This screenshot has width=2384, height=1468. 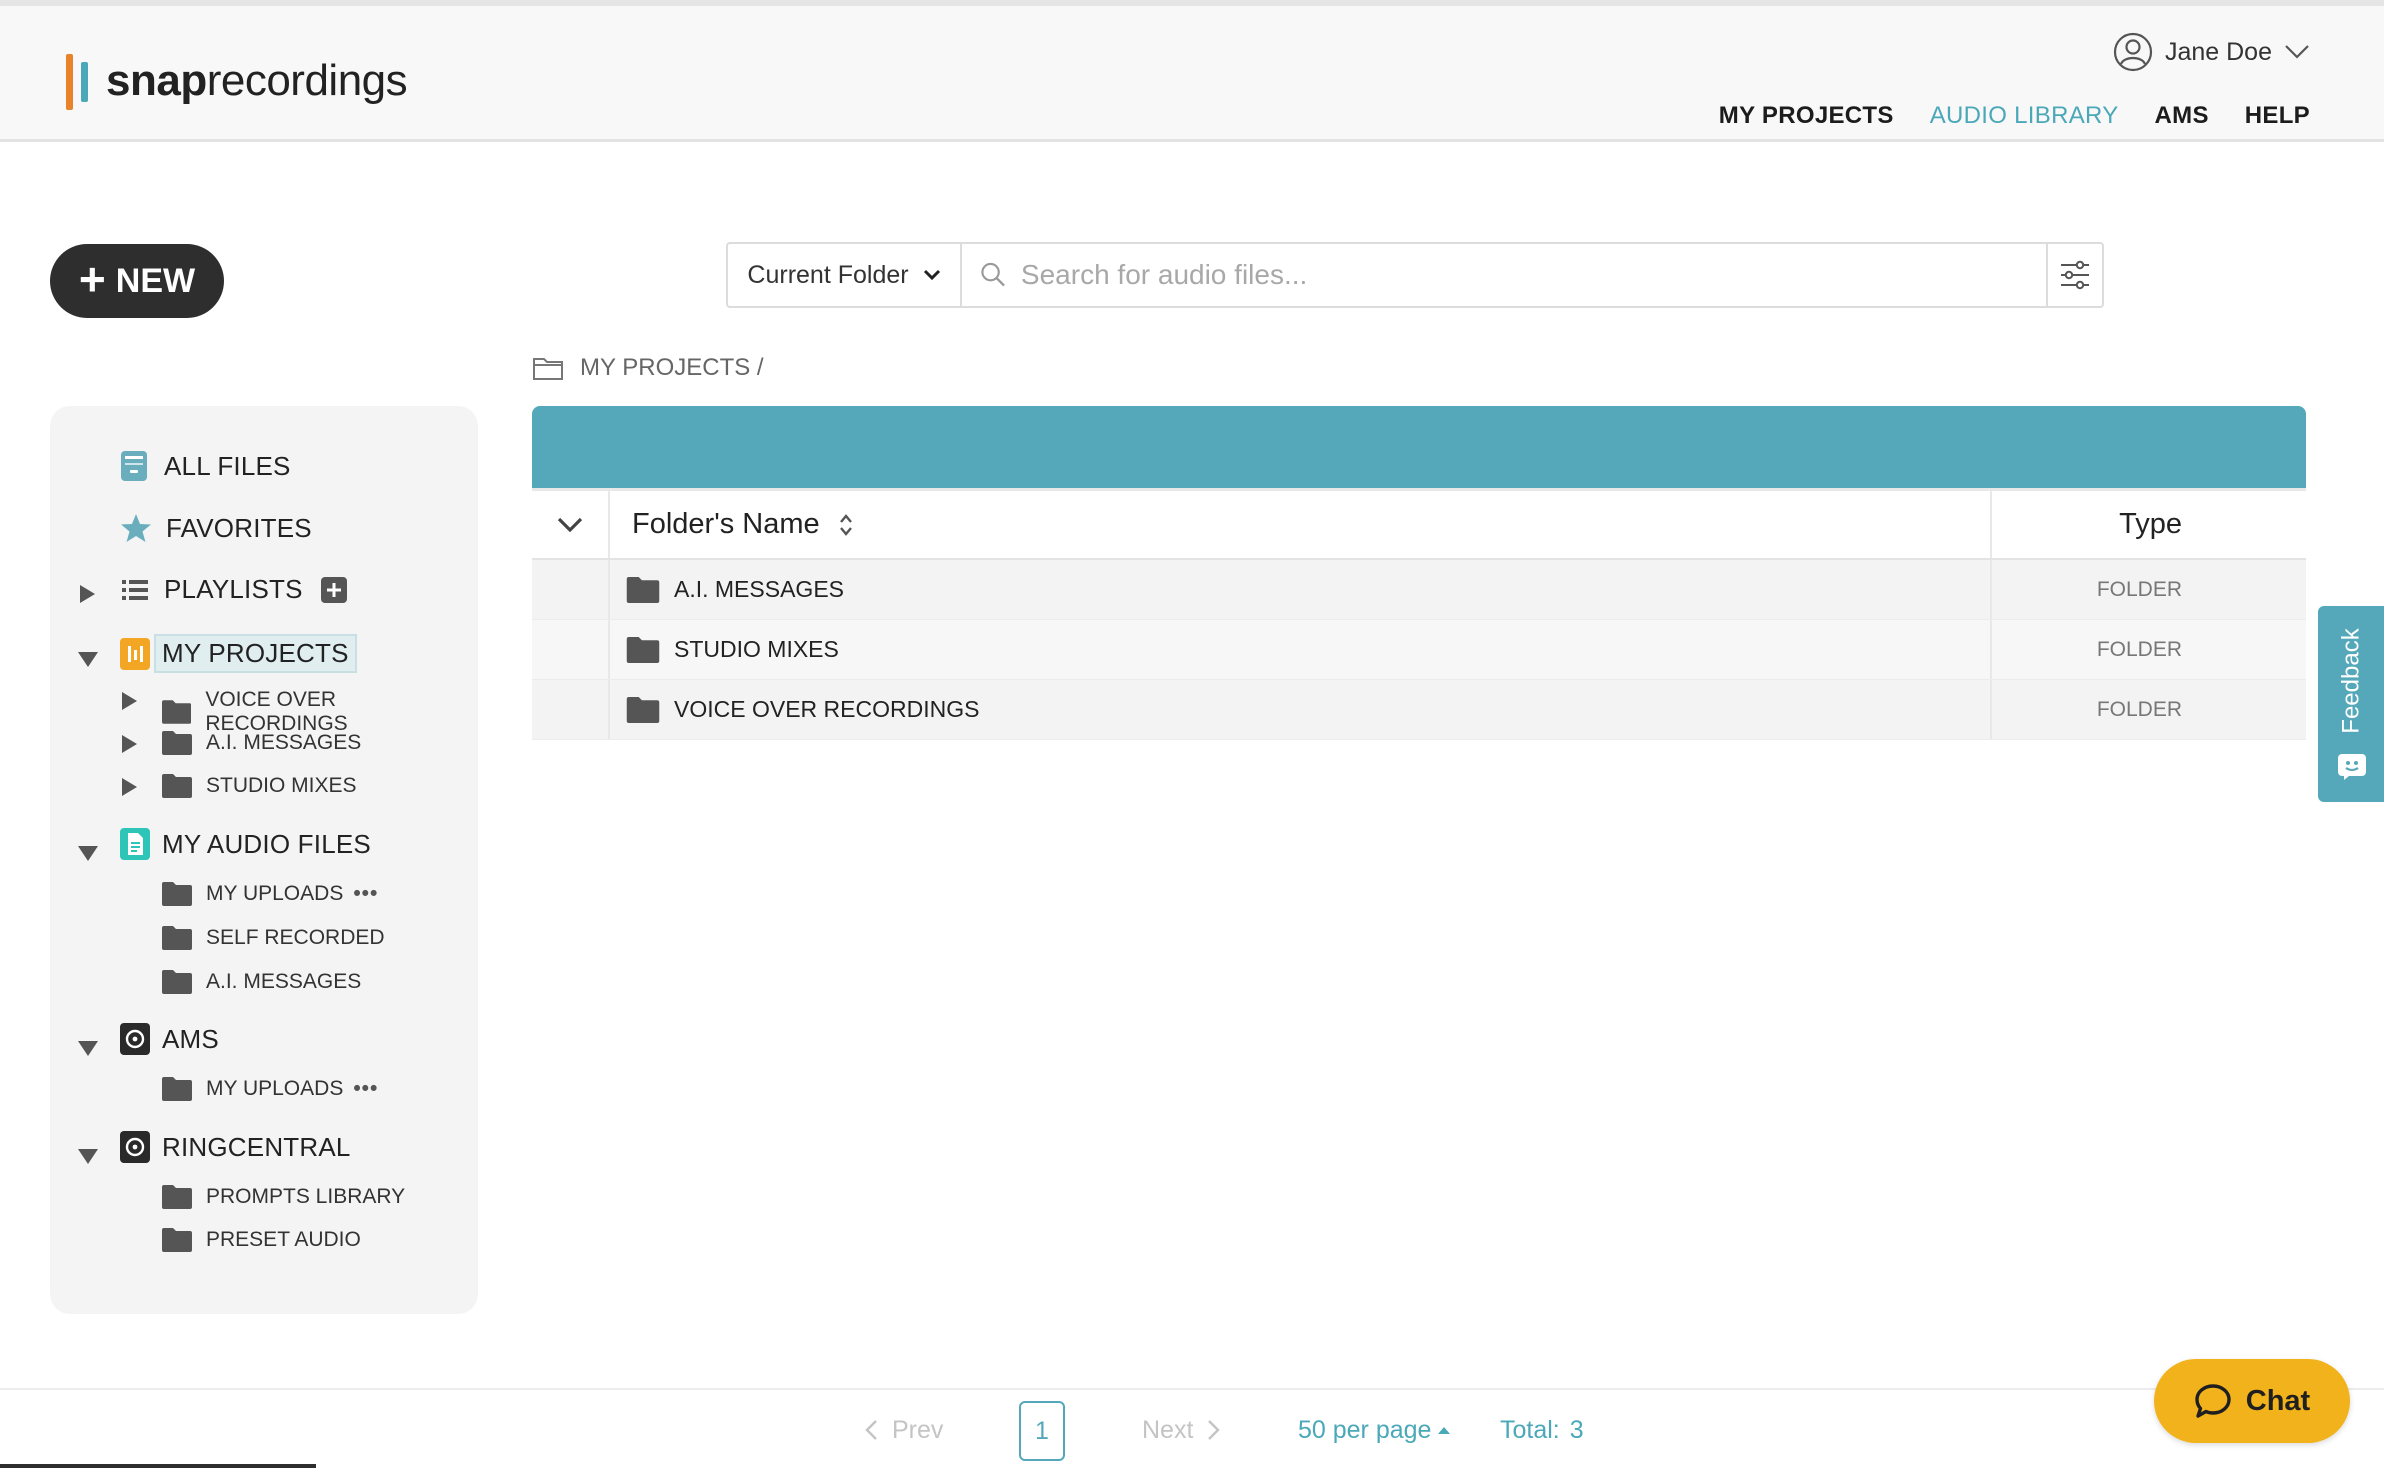 What do you see at coordinates (281, 785) in the screenshot?
I see `sidebar-item-label: STUDIO MIXES` at bounding box center [281, 785].